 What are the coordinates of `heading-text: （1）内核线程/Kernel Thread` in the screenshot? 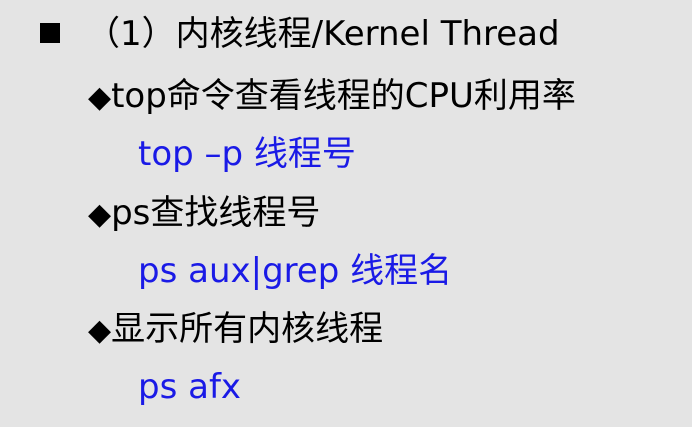 It's located at (323, 34).